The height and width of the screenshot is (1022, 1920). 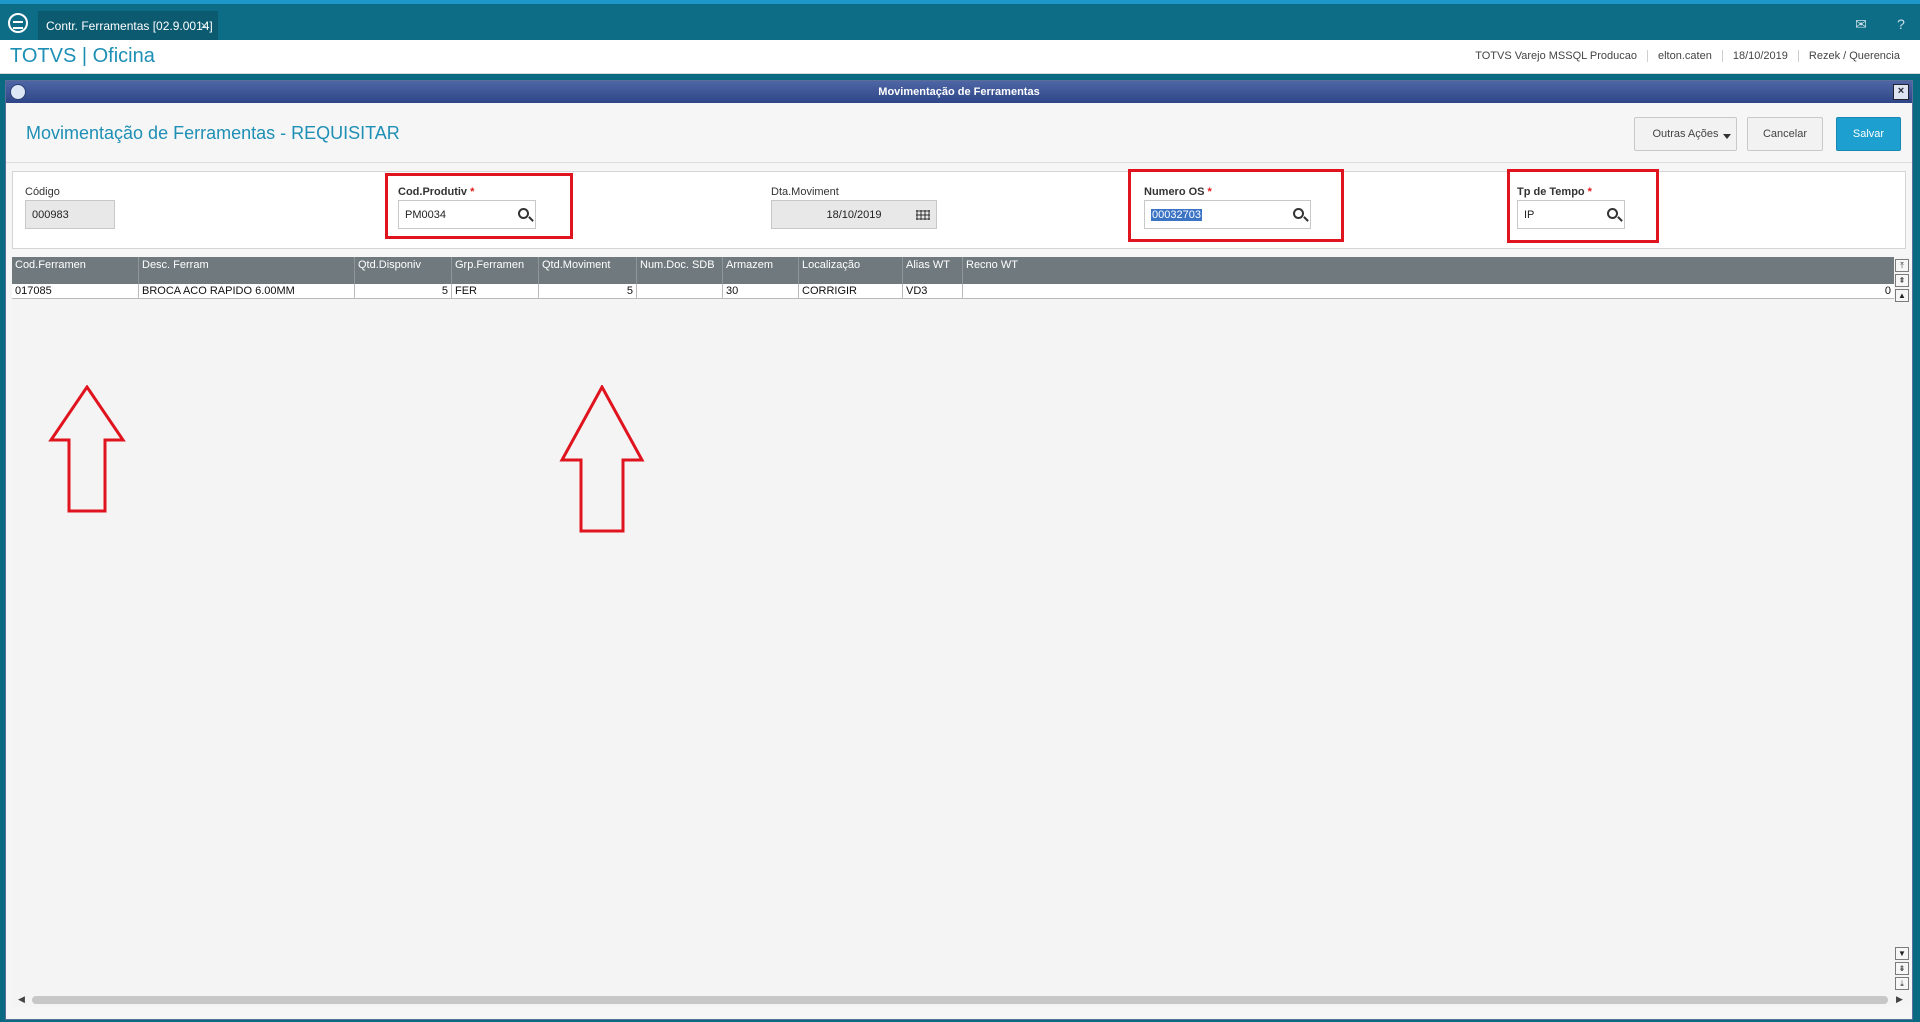 What do you see at coordinates (204, 25) in the screenshot?
I see `tab-close-icon: ×` at bounding box center [204, 25].